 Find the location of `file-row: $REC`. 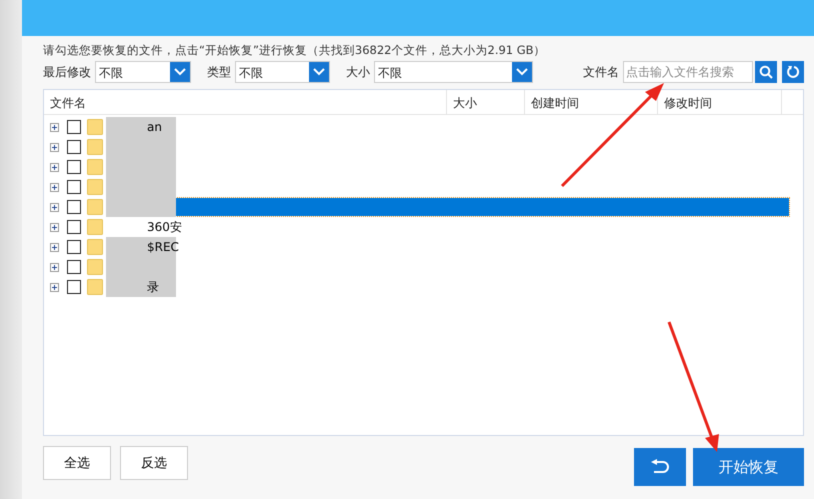

file-row: $REC is located at coordinates (423, 247).